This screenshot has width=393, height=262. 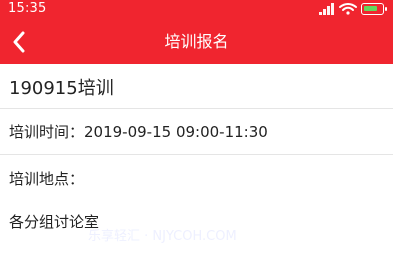 What do you see at coordinates (370, 8) in the screenshot?
I see `battery-level` at bounding box center [370, 8].